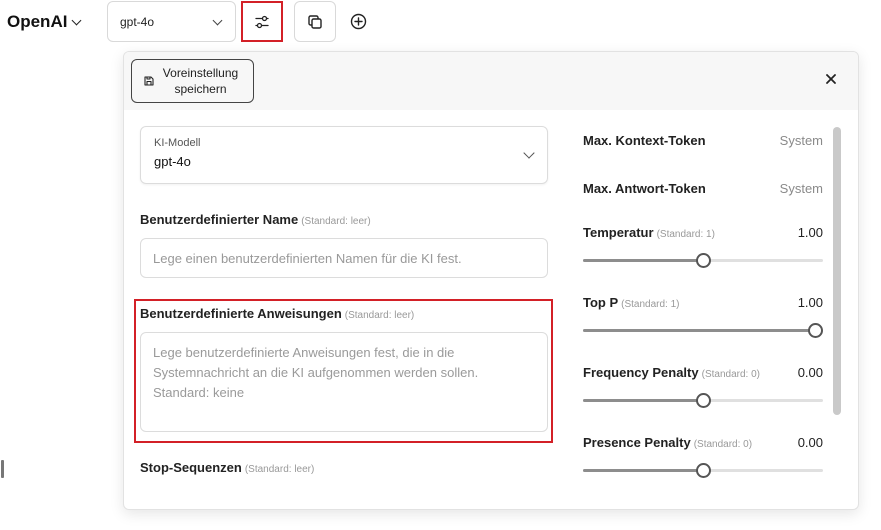 The width and height of the screenshot is (881, 530). I want to click on ki-model-label: KI-Modell, so click(177, 143).